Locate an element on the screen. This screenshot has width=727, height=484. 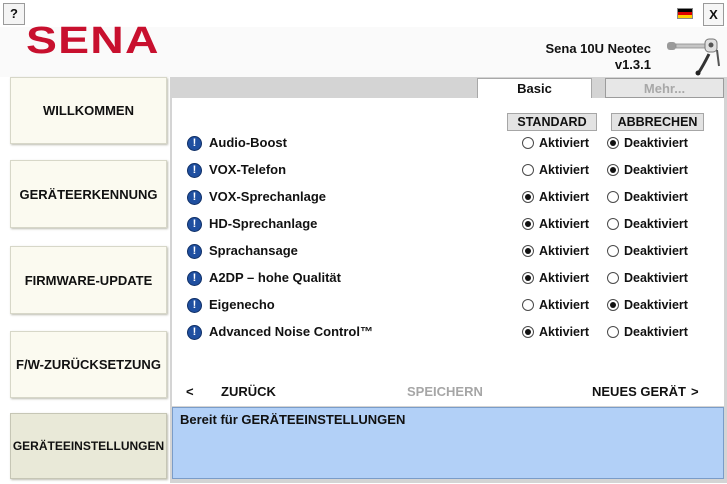
setting-label: Audio-Boost is located at coordinates (248, 142).